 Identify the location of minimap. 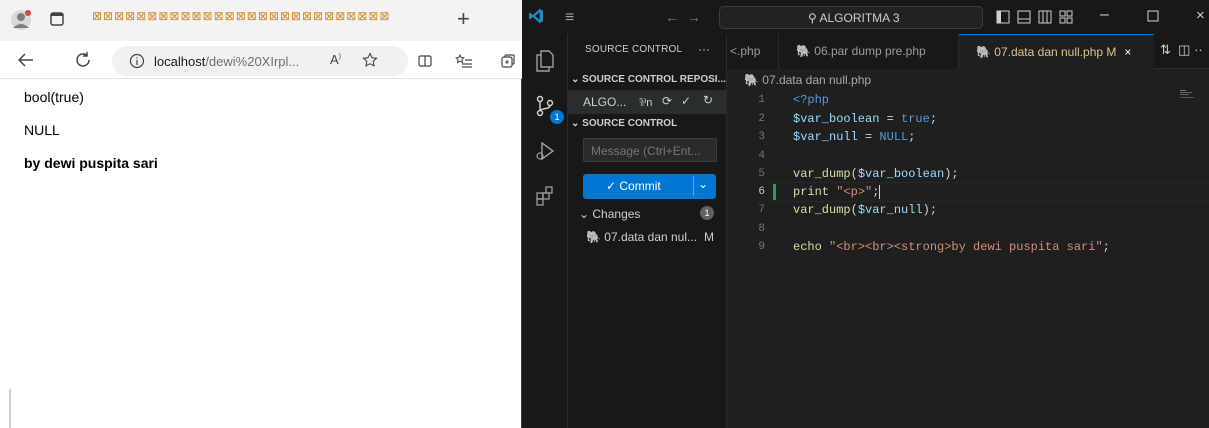
(1187, 95).